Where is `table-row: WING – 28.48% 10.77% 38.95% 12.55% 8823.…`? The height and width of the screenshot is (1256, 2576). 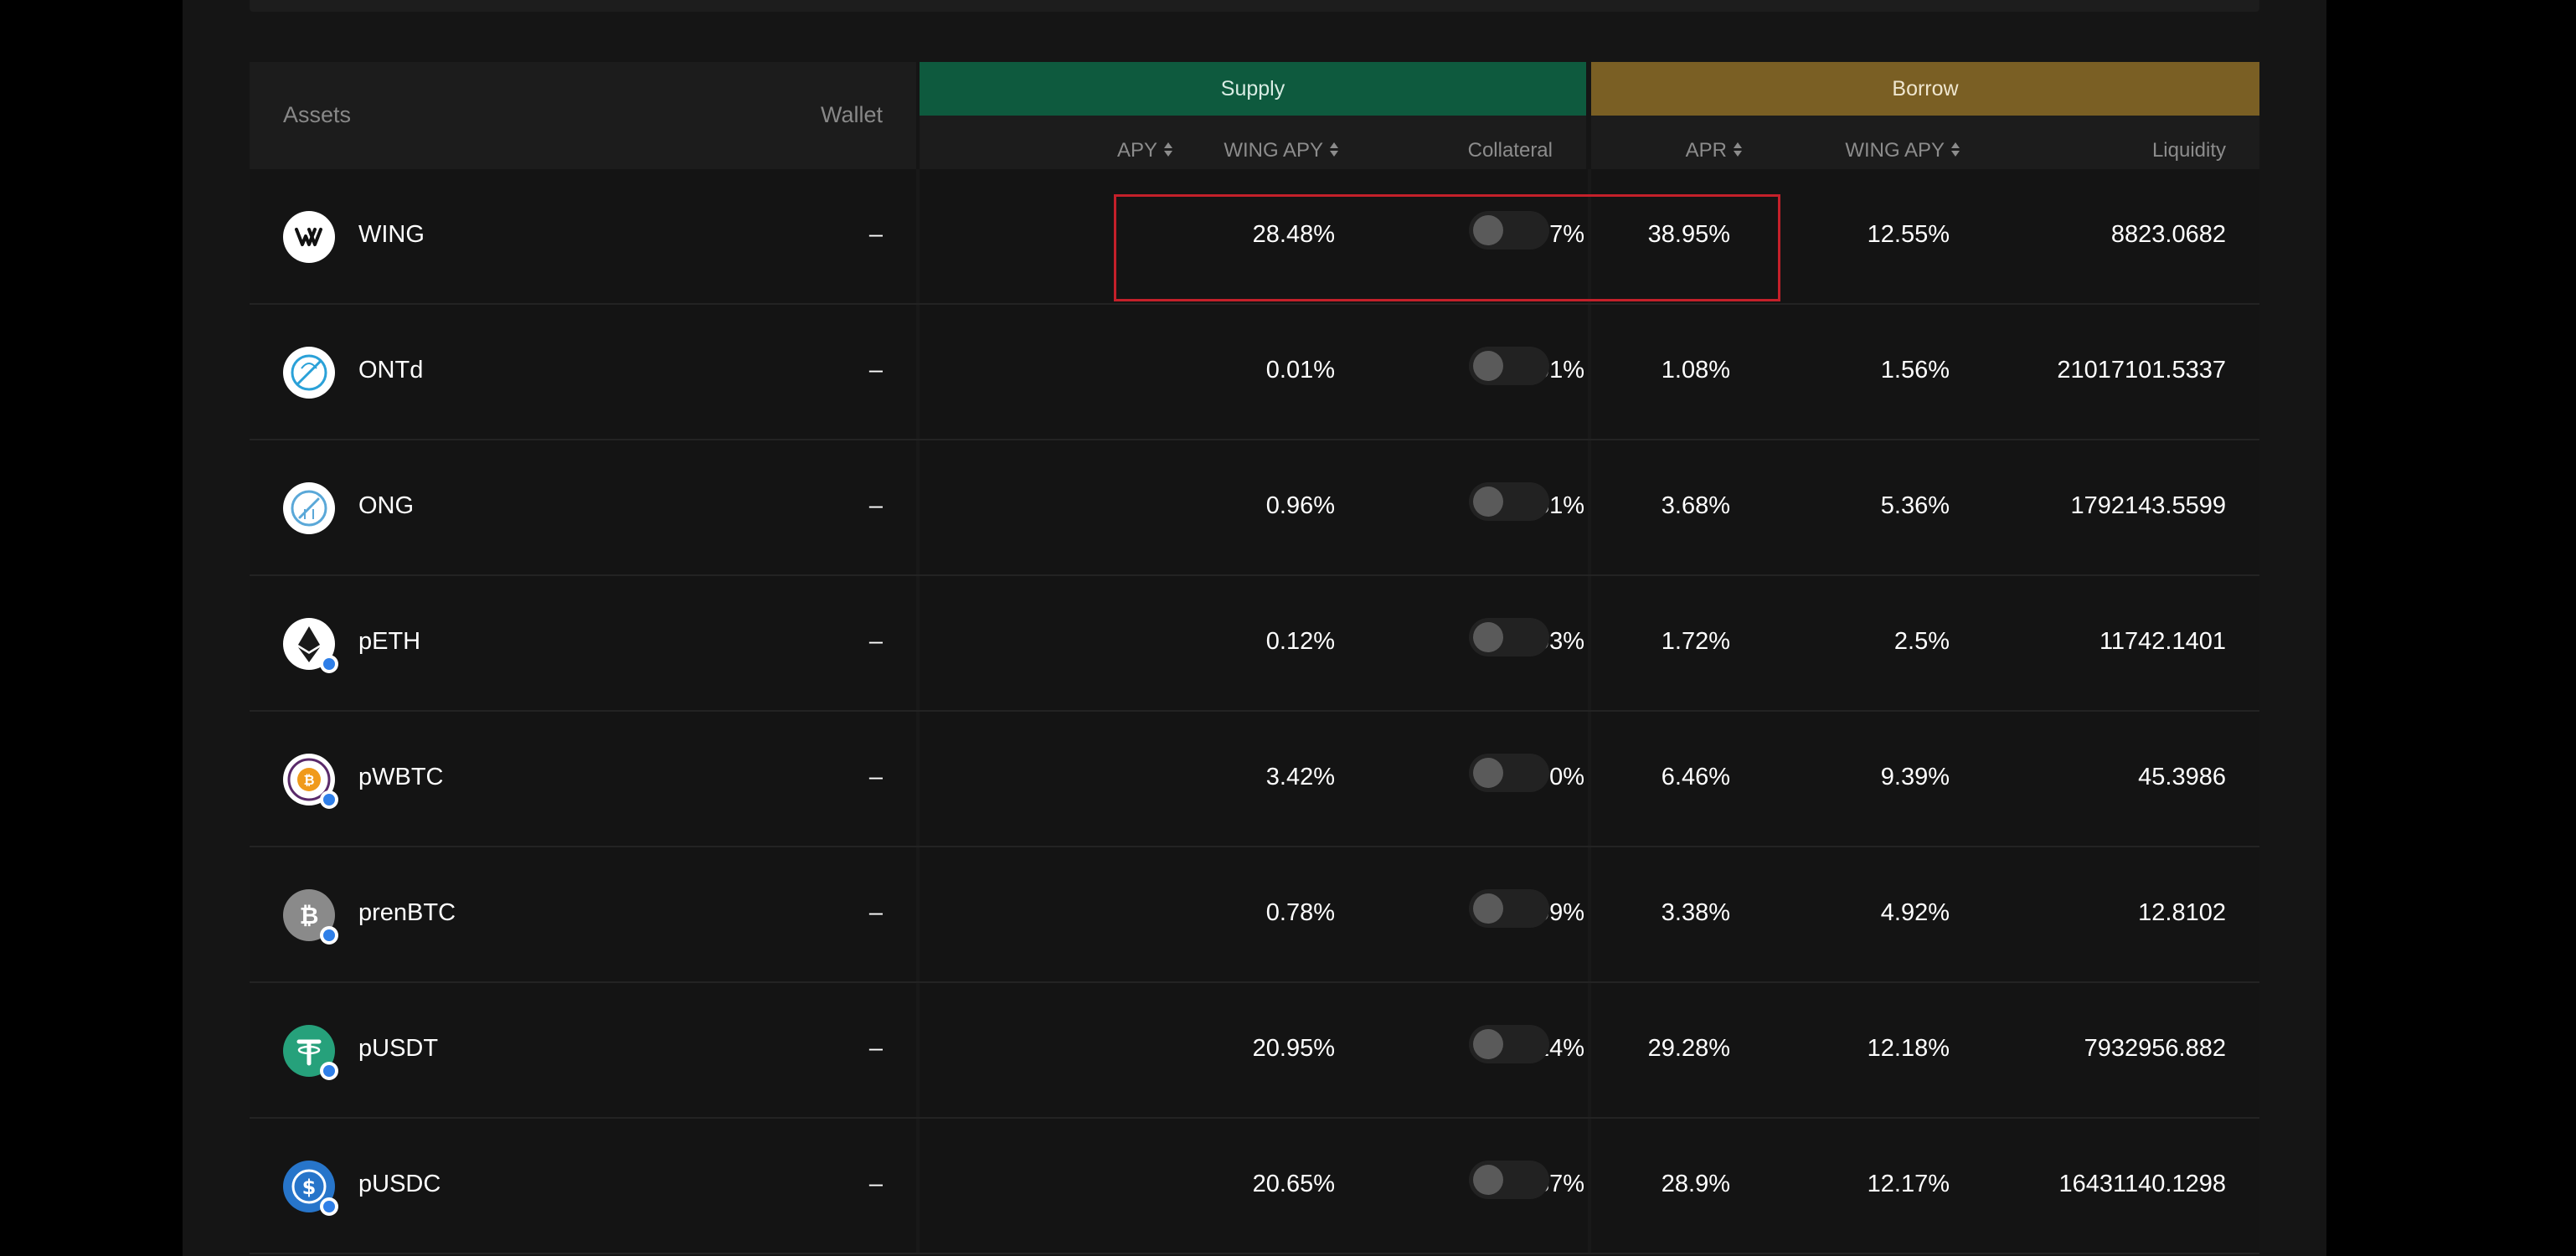 table-row: WING – 28.48% 10.77% 38.95% 12.55% 8823.… is located at coordinates (1254, 237).